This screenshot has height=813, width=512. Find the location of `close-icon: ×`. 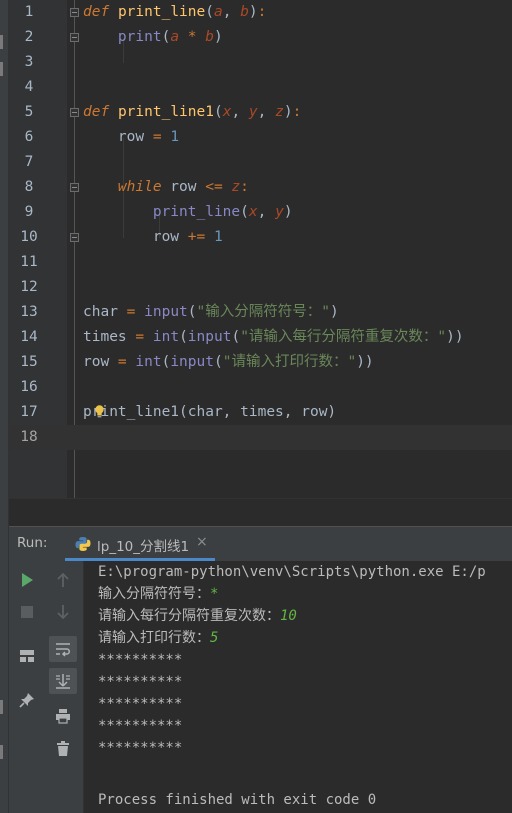

close-icon: × is located at coordinates (202, 542).